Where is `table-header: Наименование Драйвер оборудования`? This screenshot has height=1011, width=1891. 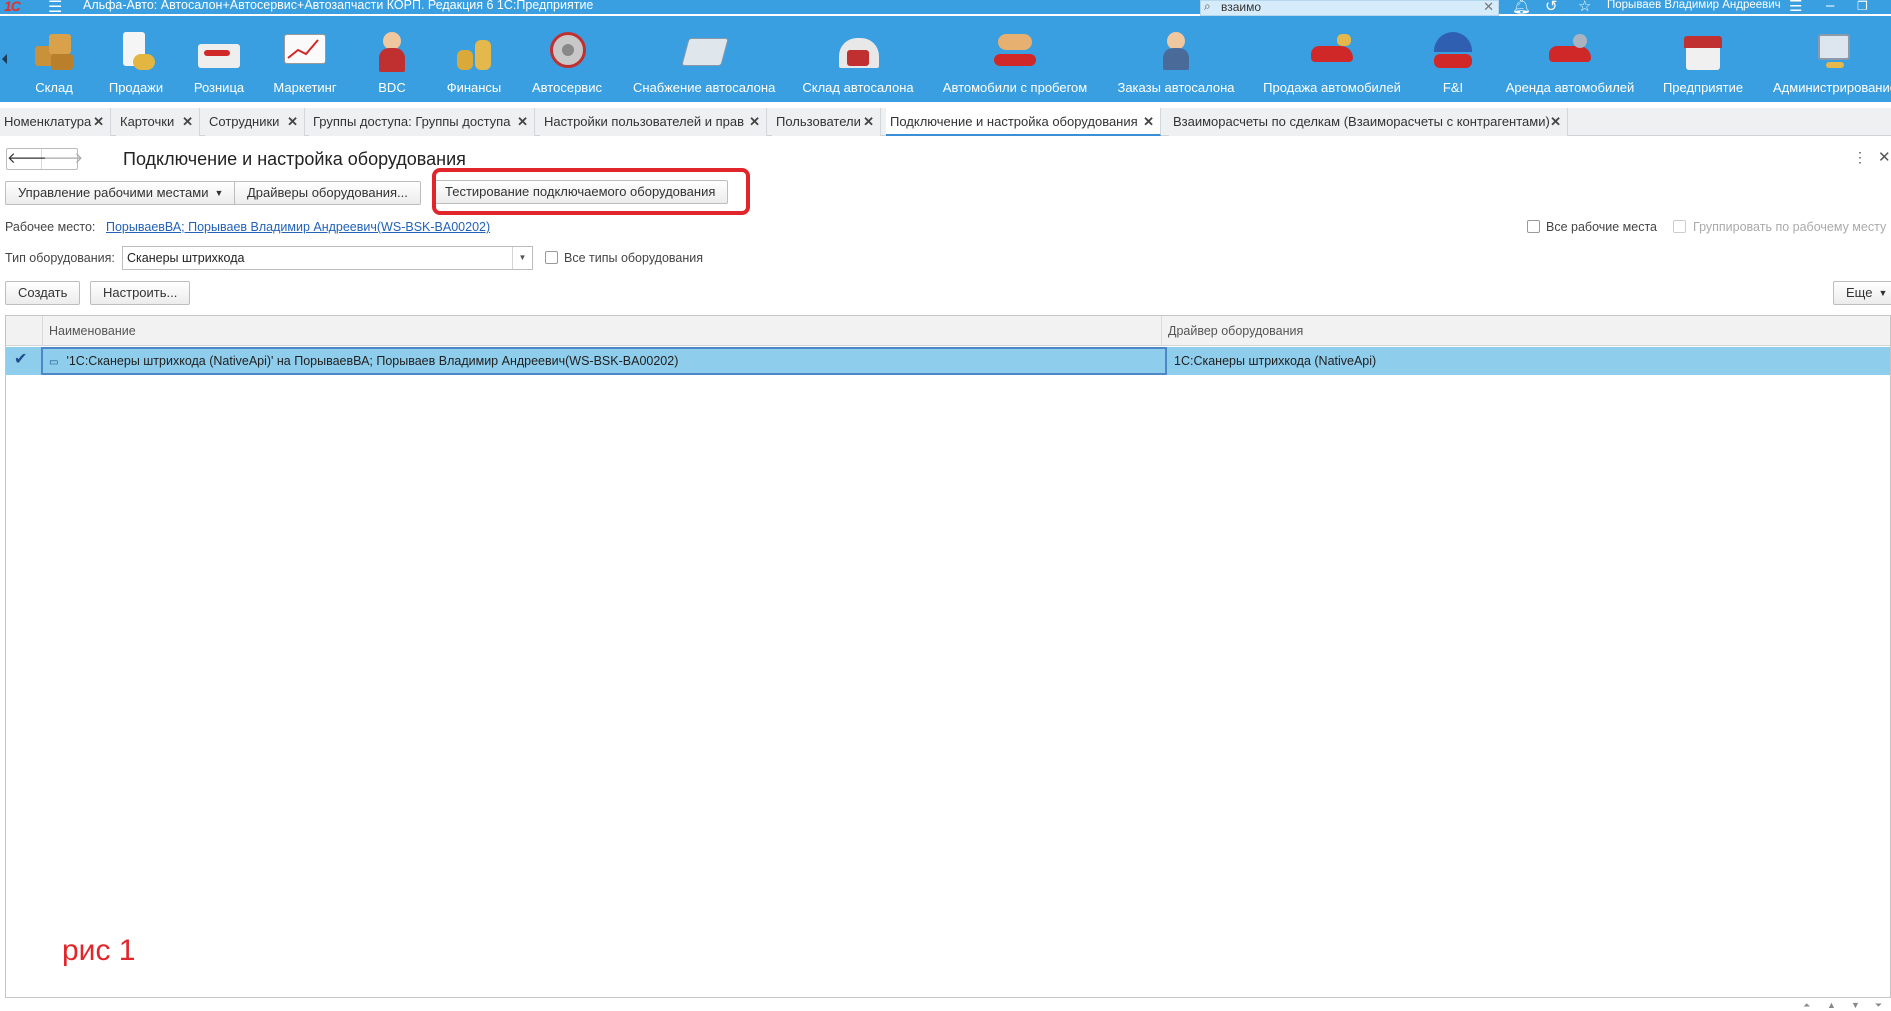 table-header: Наименование Драйвер оборудования is located at coordinates (948, 331).